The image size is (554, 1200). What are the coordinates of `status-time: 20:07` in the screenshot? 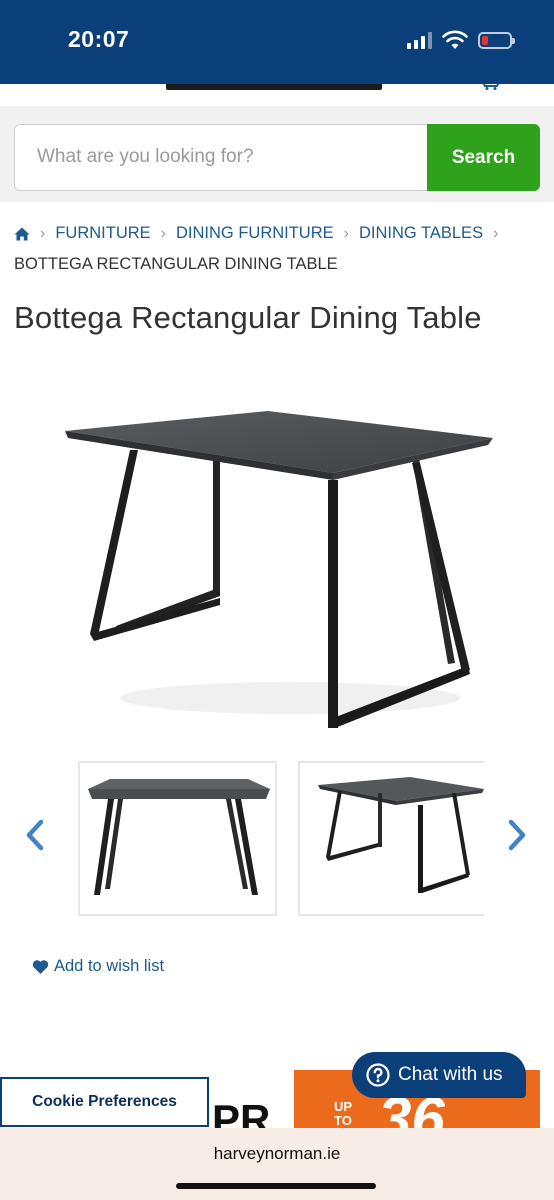 It's located at (99, 39).